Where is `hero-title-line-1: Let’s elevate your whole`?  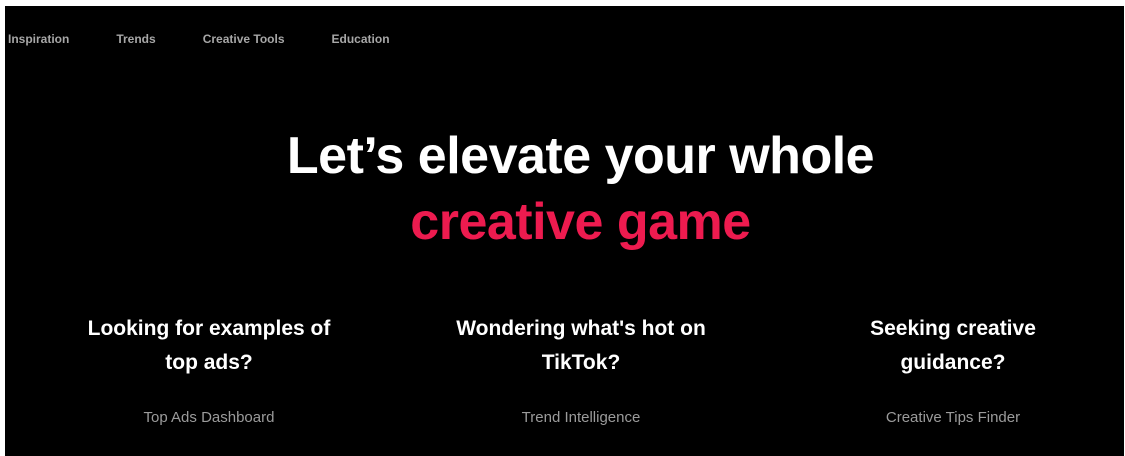 hero-title-line-1: Let’s elevate your whole is located at coordinates (580, 156).